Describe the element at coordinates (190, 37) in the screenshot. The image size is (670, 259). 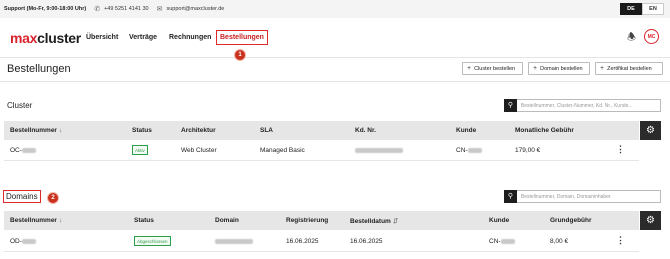
I see `nav-item-rechnungen: Rechnungen` at that location.